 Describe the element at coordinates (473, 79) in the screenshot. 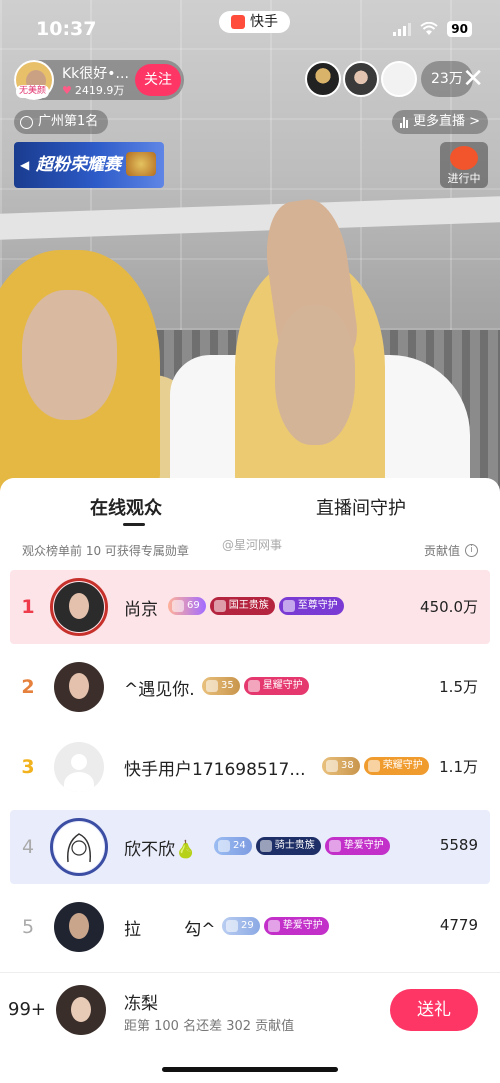

I see `close-icon: ✕` at that location.